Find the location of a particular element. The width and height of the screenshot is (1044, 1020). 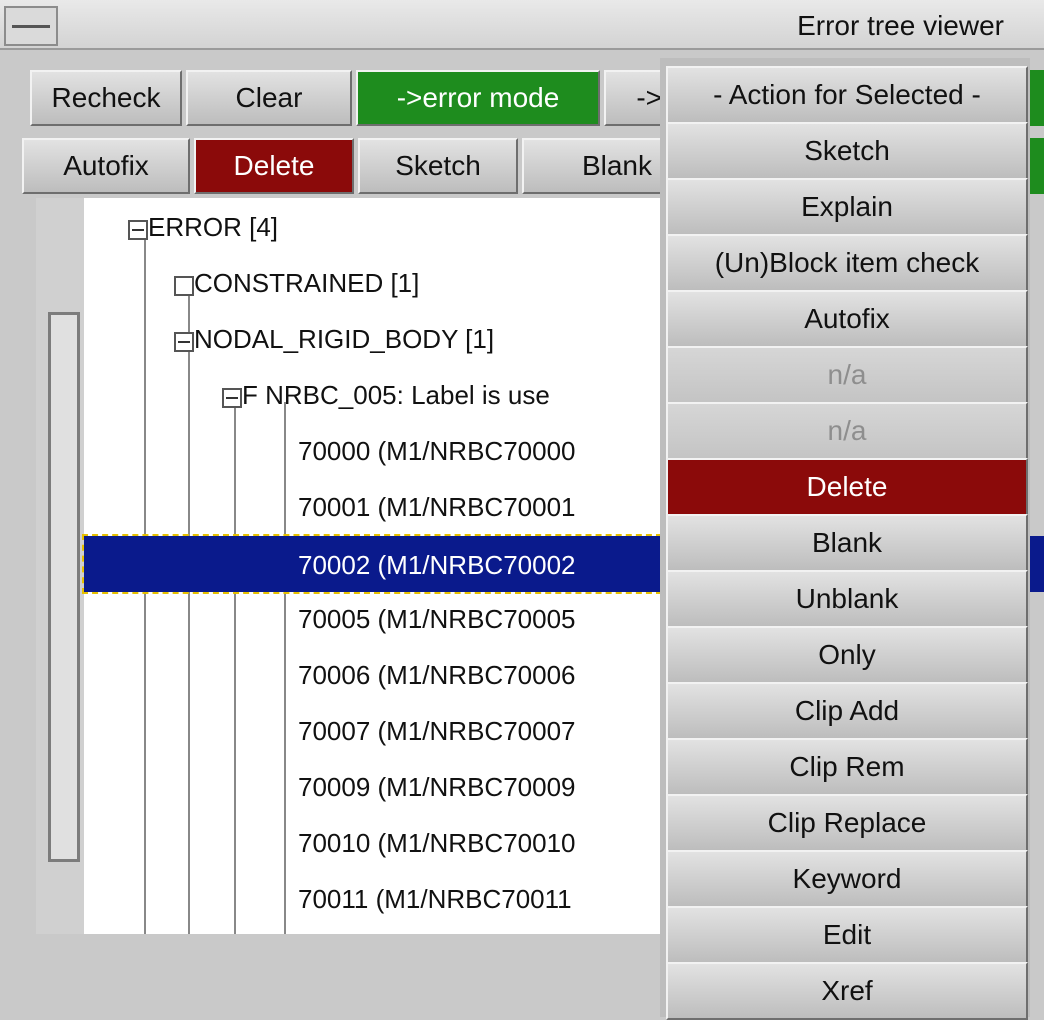

list-item: 70009 (M1/NRBC70009 is located at coordinates (374, 786).